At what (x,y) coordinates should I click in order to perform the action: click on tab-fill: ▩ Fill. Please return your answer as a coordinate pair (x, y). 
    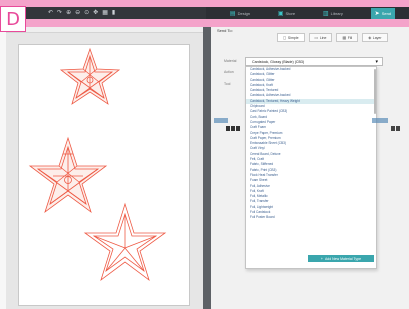
    Looking at the image, I should click on (347, 37).